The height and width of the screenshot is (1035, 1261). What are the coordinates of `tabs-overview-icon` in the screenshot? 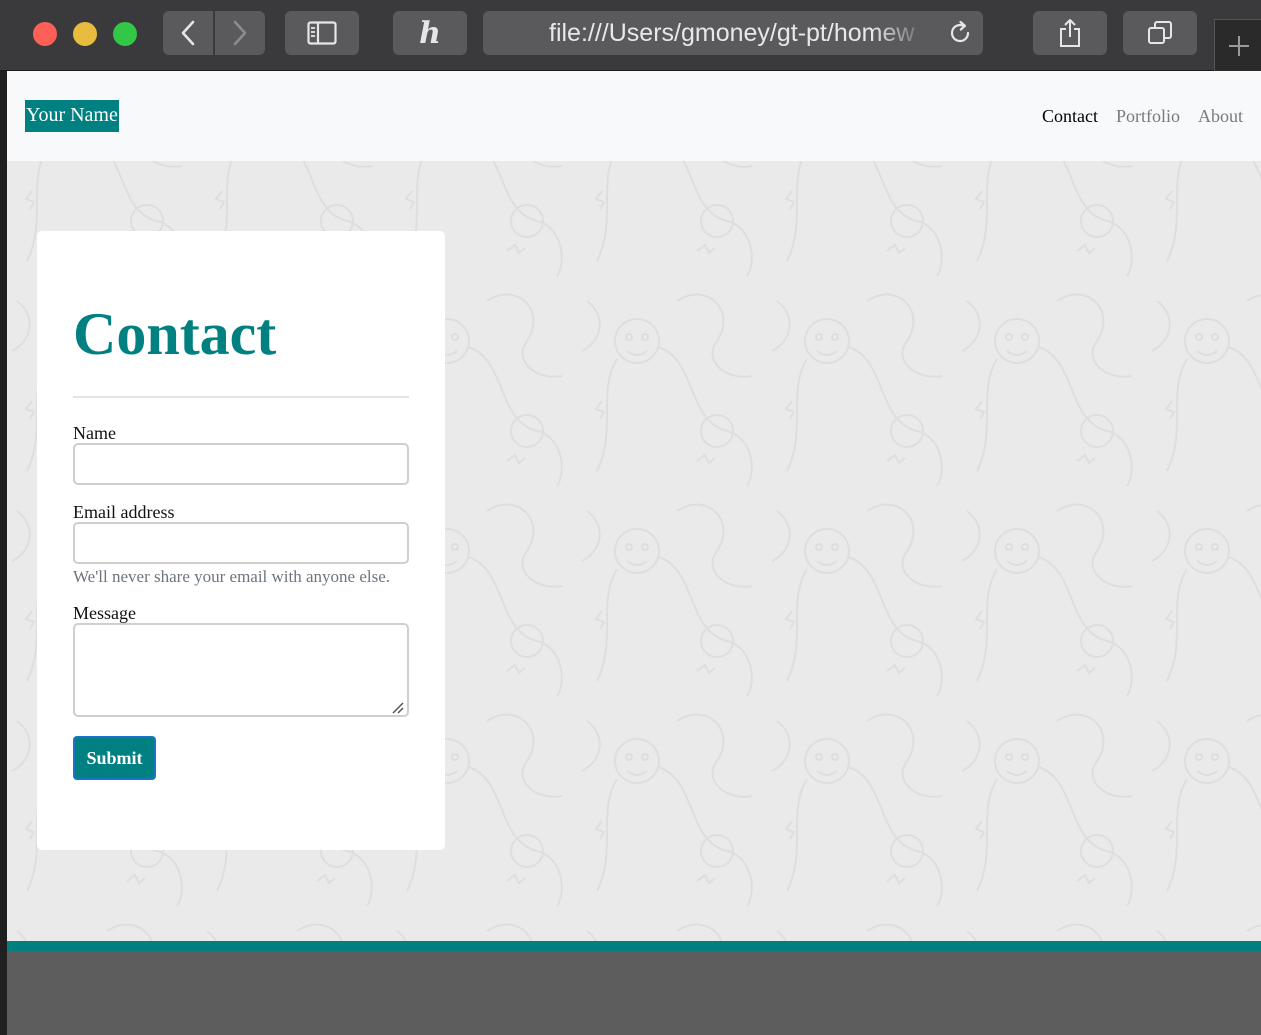 It's located at (1160, 32).